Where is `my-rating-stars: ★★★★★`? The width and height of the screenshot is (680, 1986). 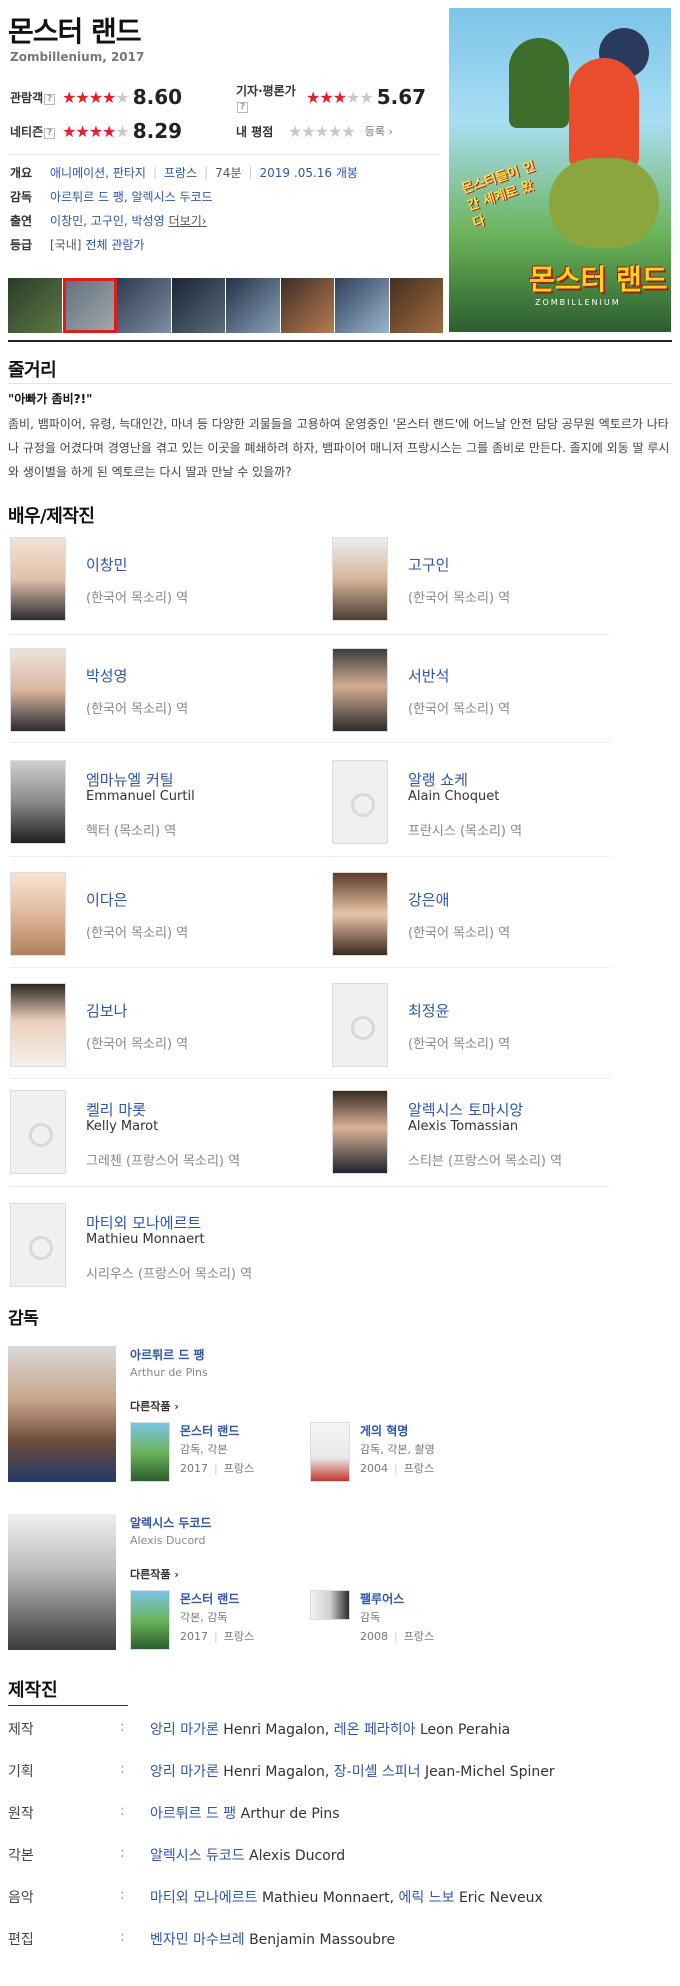
my-rating-stars: ★★★★★ is located at coordinates (322, 131).